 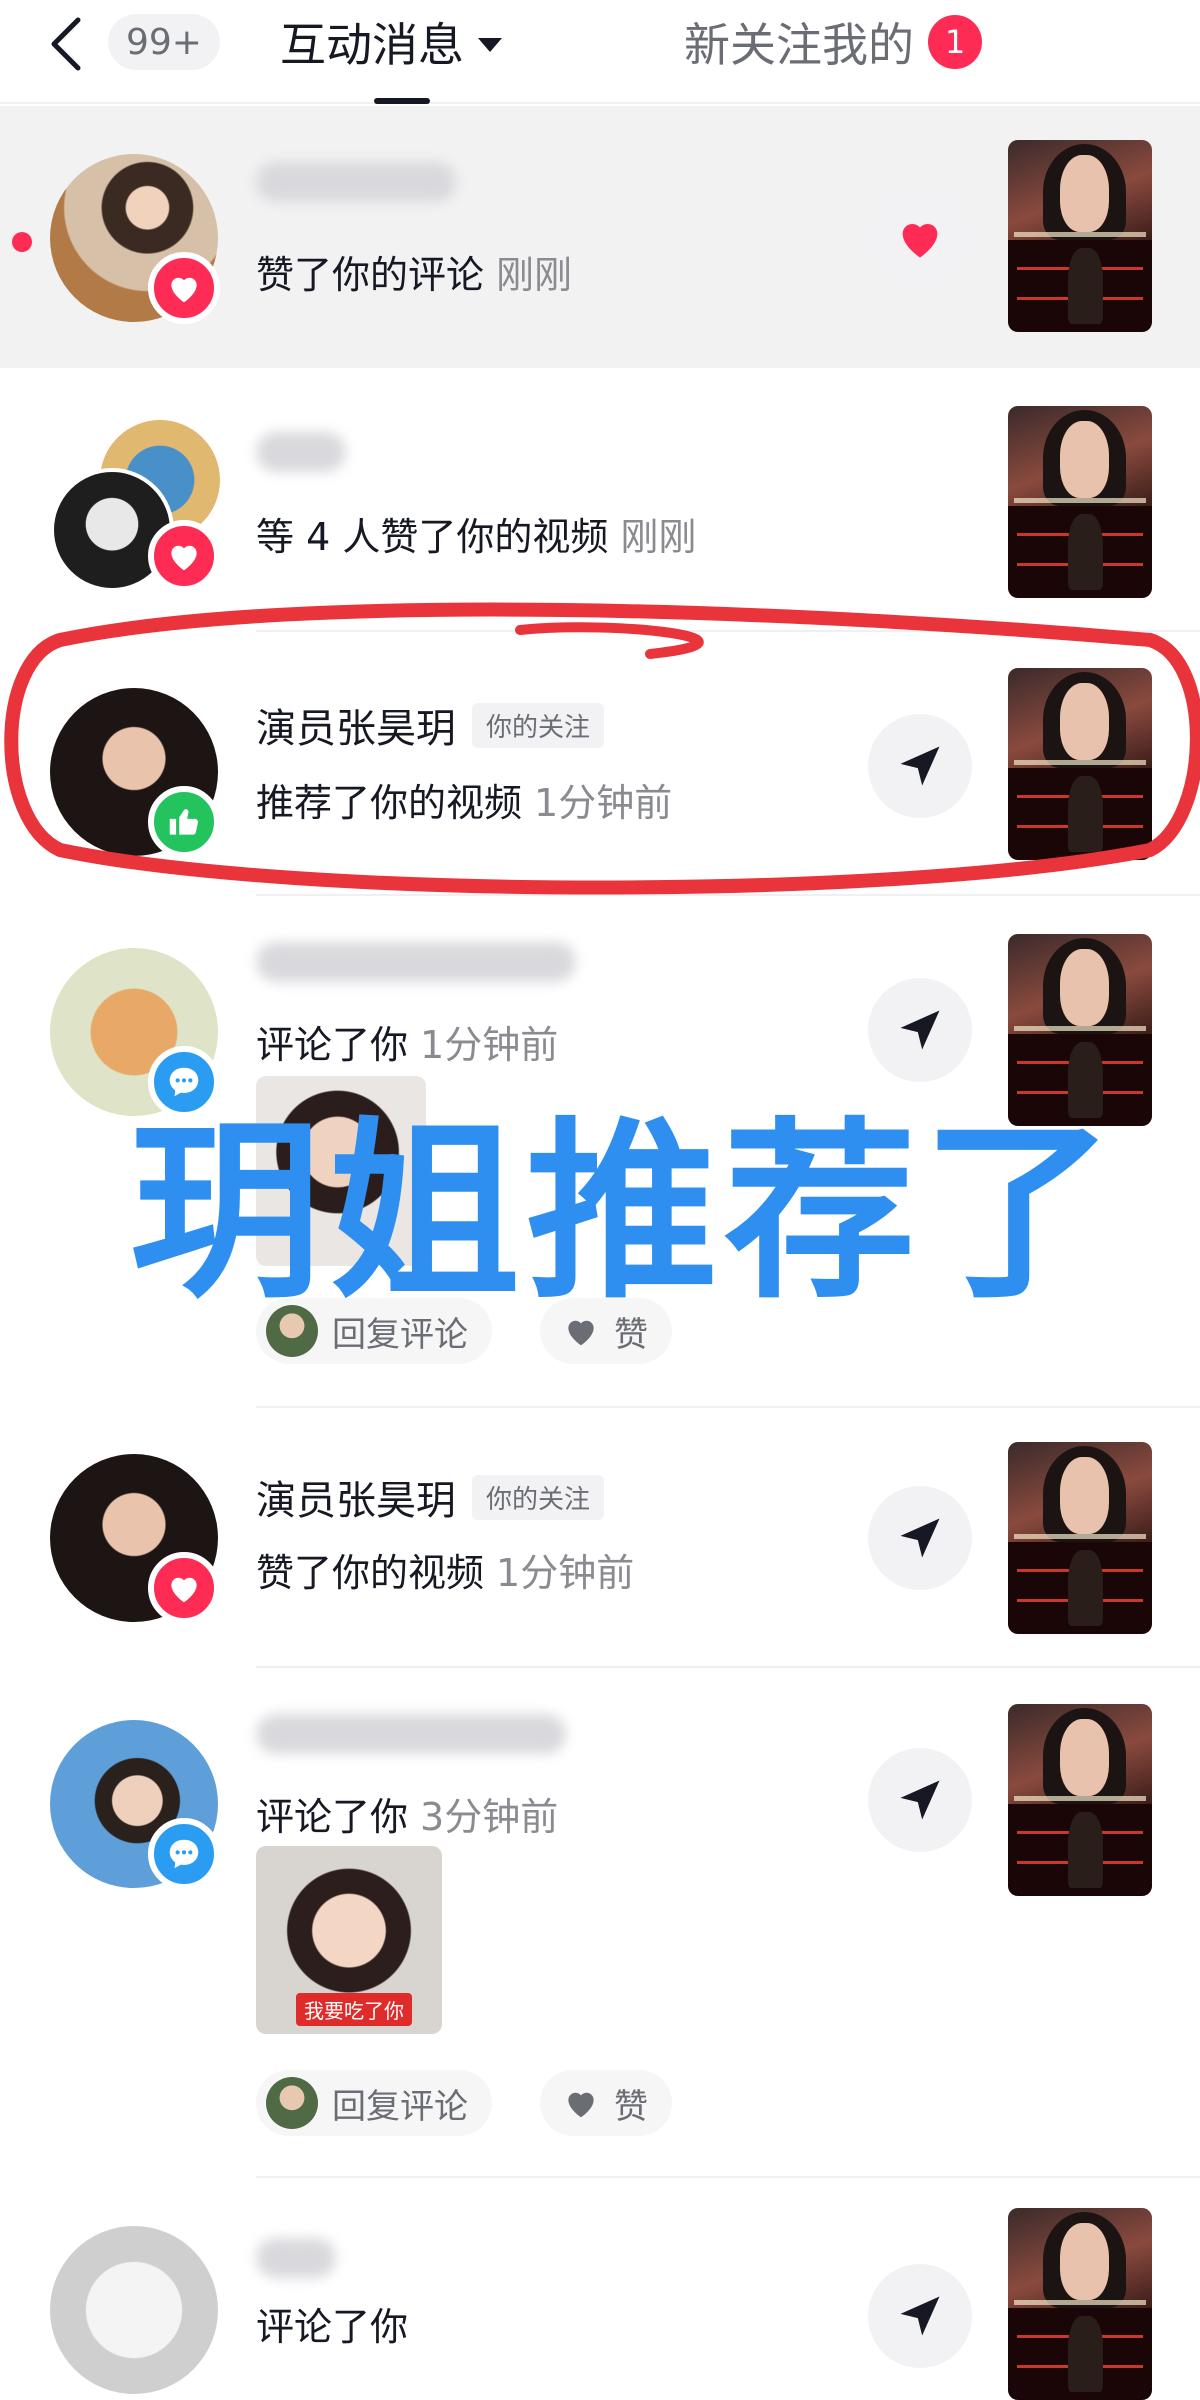 I want to click on back-button, so click(x=66, y=44).